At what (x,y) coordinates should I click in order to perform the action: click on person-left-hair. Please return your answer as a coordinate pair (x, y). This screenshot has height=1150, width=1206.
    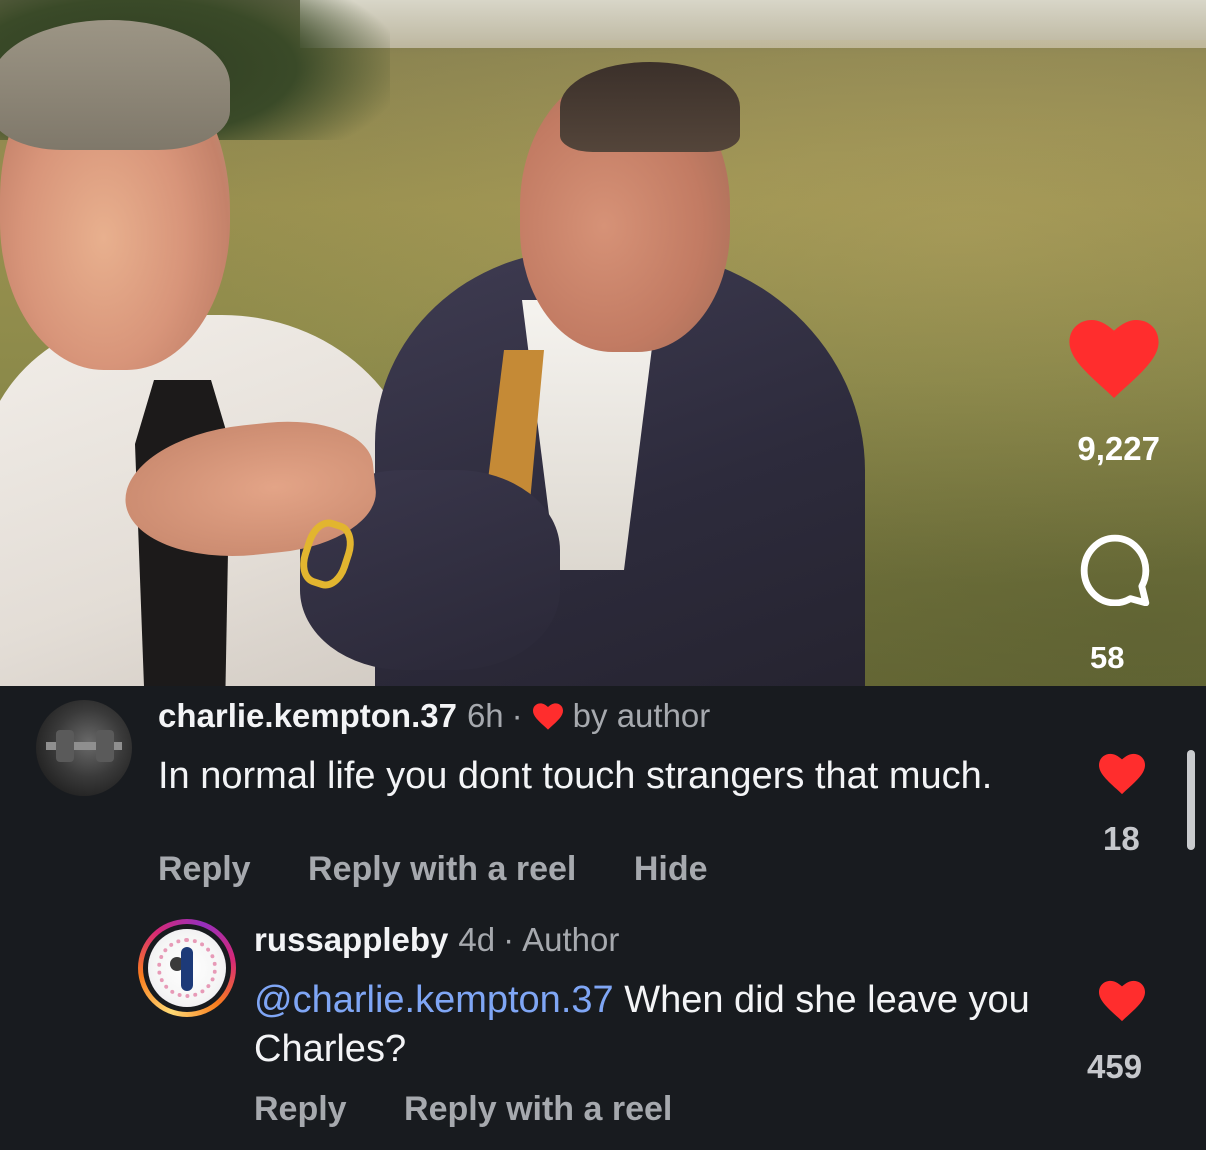
    Looking at the image, I should click on (115, 85).